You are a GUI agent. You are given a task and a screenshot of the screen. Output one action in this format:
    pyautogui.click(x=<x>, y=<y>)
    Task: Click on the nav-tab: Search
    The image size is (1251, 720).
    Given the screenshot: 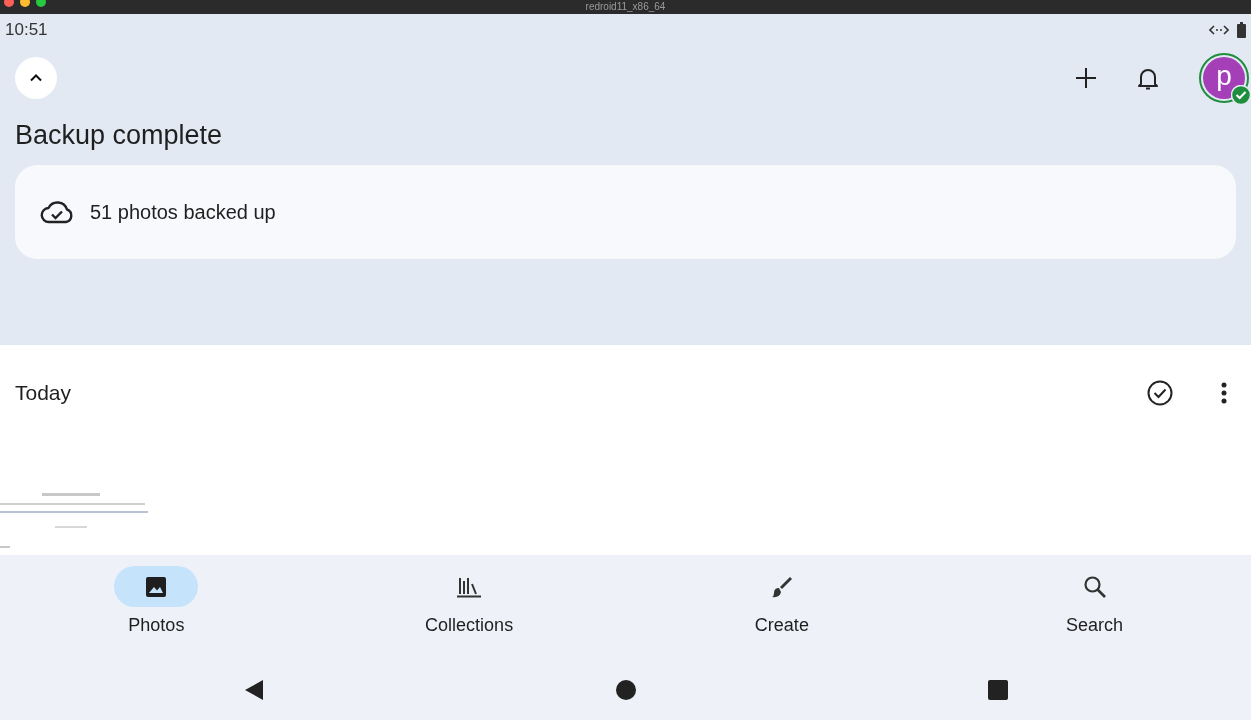 What is the action you would take?
    pyautogui.click(x=1094, y=607)
    